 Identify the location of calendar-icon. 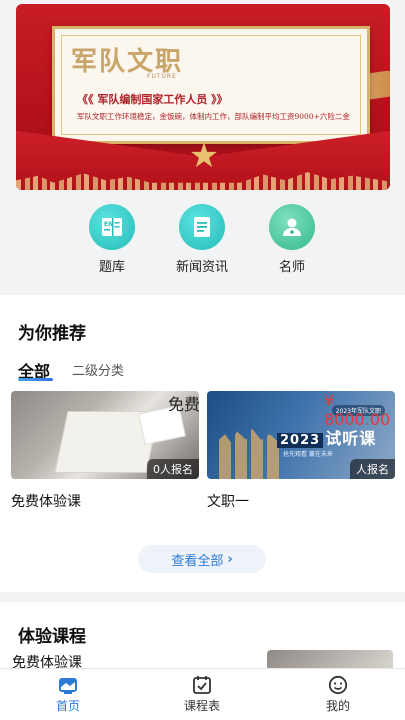
(202, 685).